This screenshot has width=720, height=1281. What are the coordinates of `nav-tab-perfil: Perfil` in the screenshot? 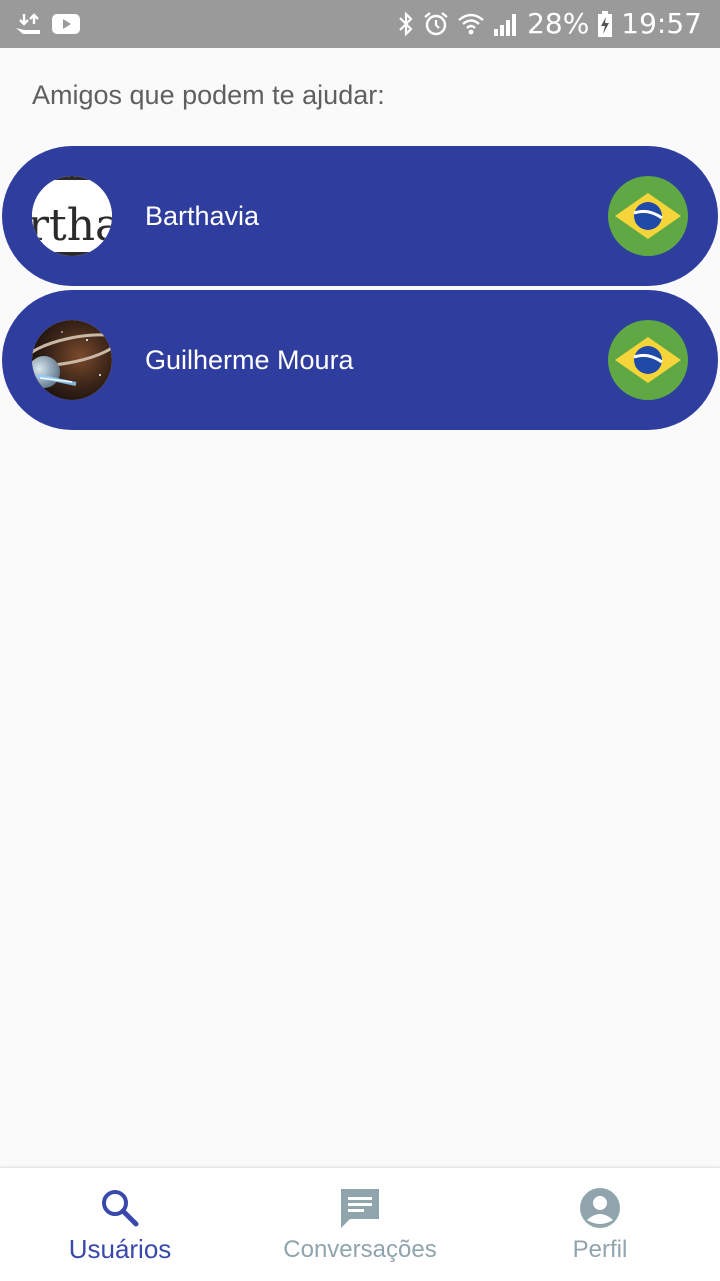 It's located at (600, 1224).